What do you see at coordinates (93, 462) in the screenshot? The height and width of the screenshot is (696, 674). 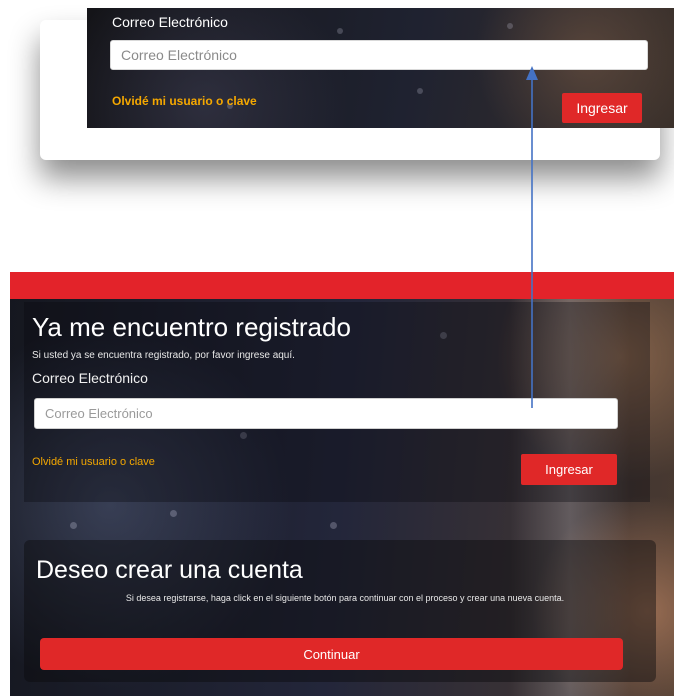 I see `login-forgot-link: Olvidé mi usuario o clave` at bounding box center [93, 462].